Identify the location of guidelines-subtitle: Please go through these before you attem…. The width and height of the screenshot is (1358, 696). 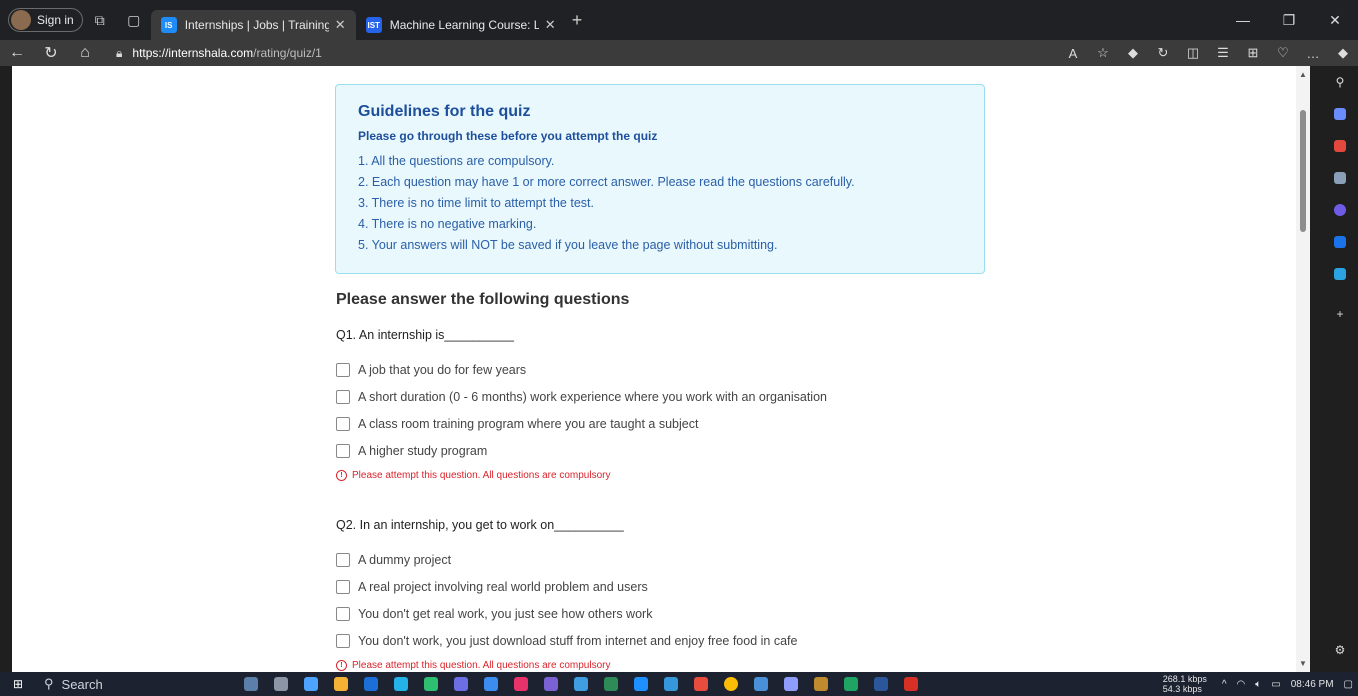
(508, 136).